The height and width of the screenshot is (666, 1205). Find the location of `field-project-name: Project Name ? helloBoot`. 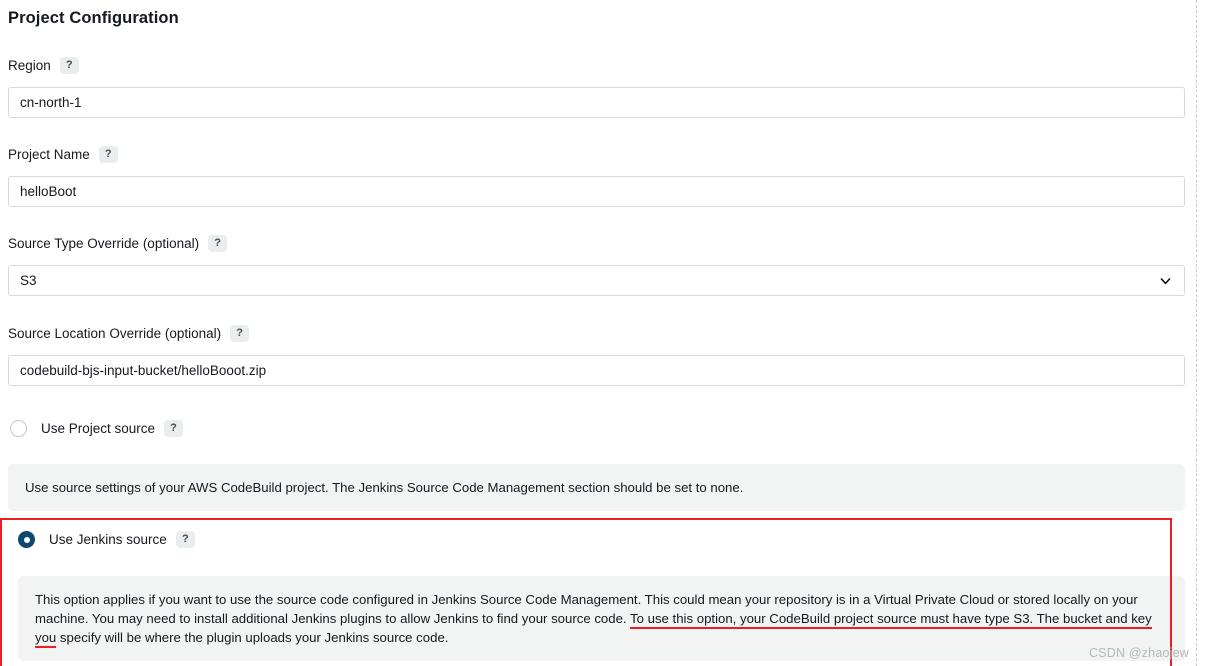

field-project-name: Project Name ? helloBoot is located at coordinates (596, 176).